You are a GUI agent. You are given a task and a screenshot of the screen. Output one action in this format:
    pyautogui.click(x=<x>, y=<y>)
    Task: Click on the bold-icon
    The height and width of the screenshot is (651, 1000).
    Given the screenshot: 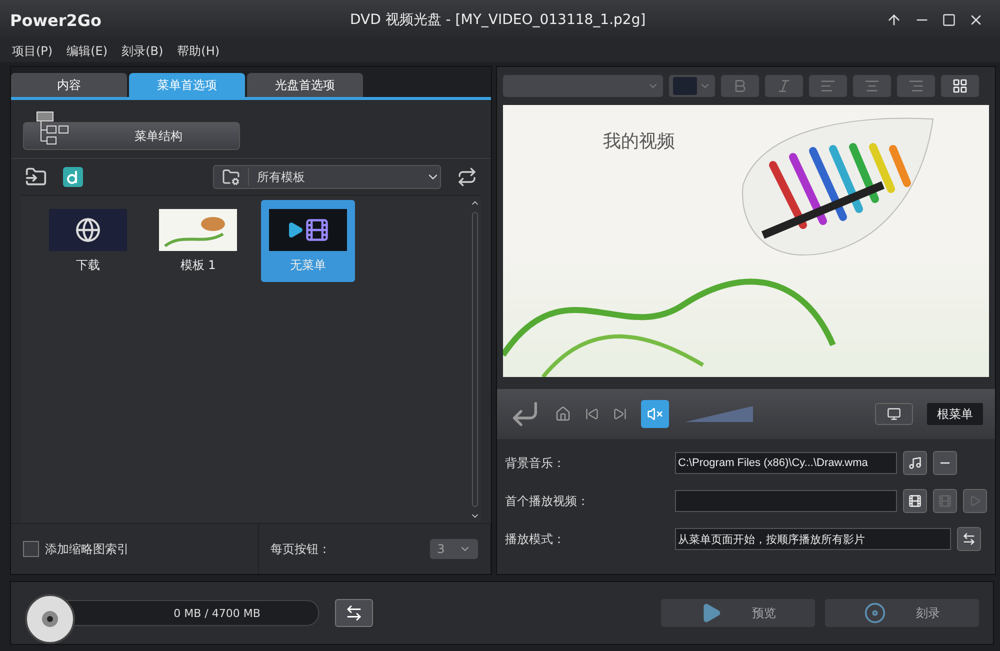 What is the action you would take?
    pyautogui.click(x=740, y=86)
    